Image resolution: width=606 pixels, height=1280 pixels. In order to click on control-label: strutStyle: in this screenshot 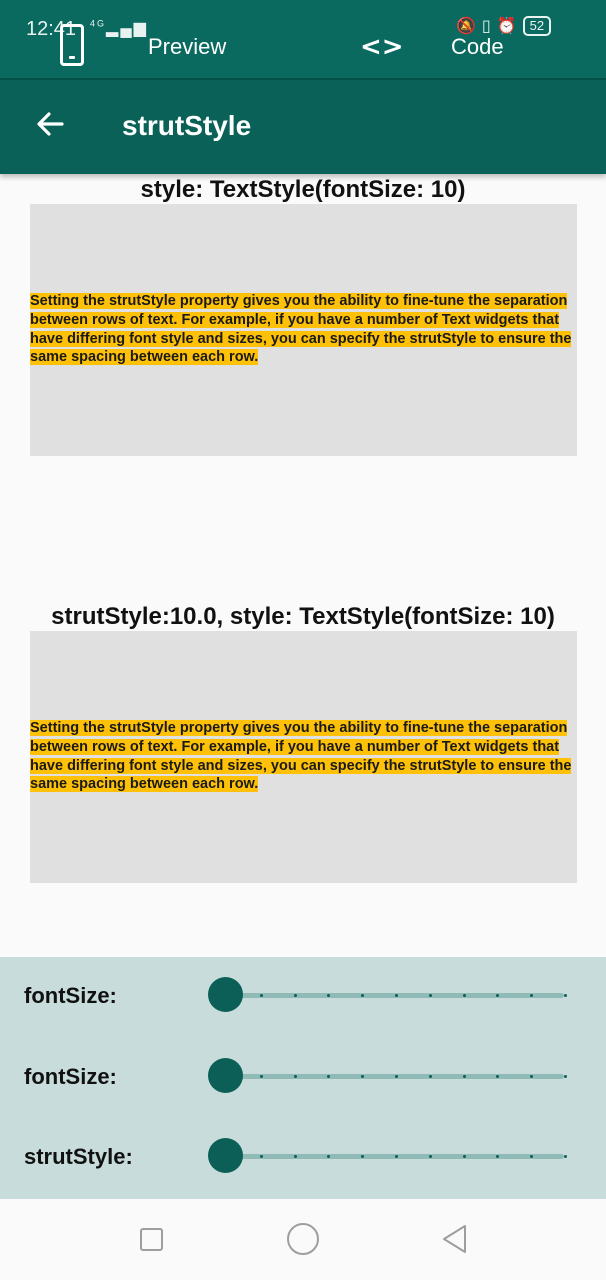, I will do `click(78, 1156)`.